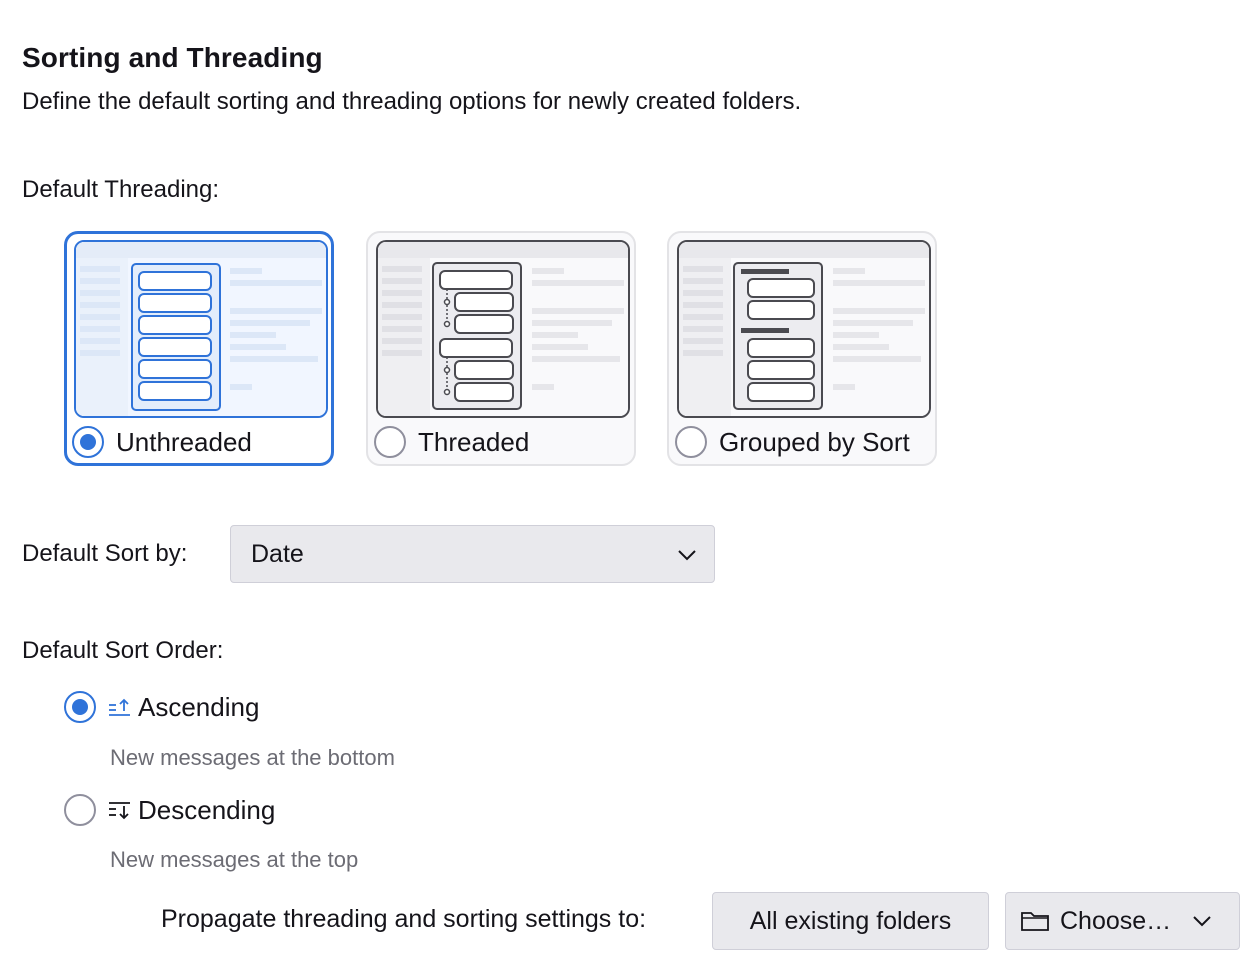  I want to click on sort-by-value: Date, so click(277, 553).